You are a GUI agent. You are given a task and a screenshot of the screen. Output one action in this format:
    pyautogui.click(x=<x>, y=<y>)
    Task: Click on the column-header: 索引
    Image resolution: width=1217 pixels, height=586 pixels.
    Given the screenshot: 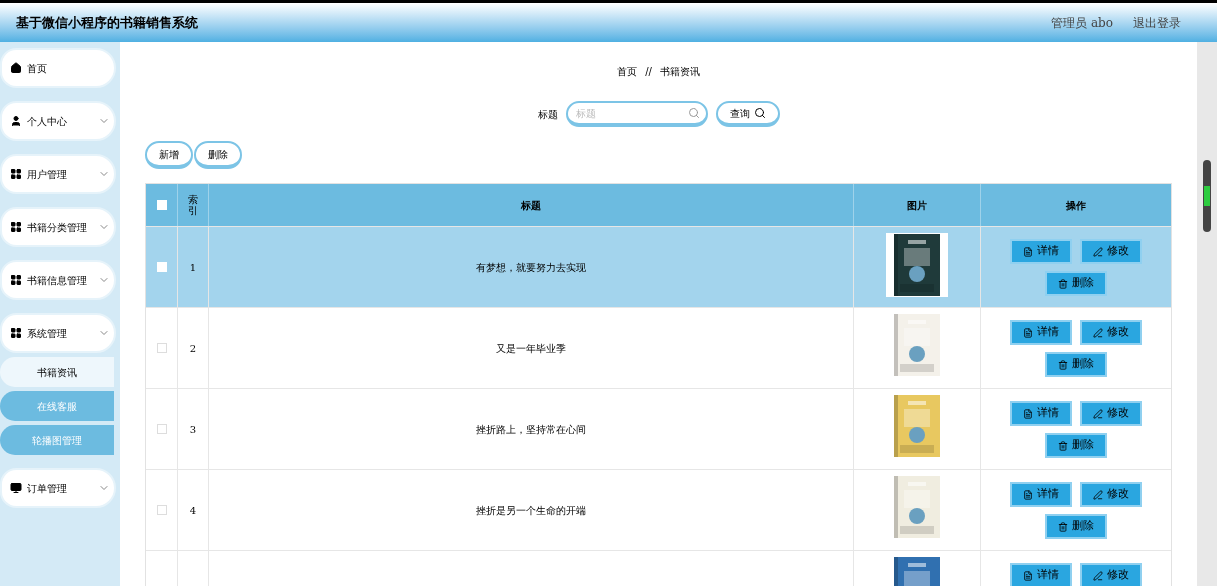 What is the action you would take?
    pyautogui.click(x=193, y=205)
    